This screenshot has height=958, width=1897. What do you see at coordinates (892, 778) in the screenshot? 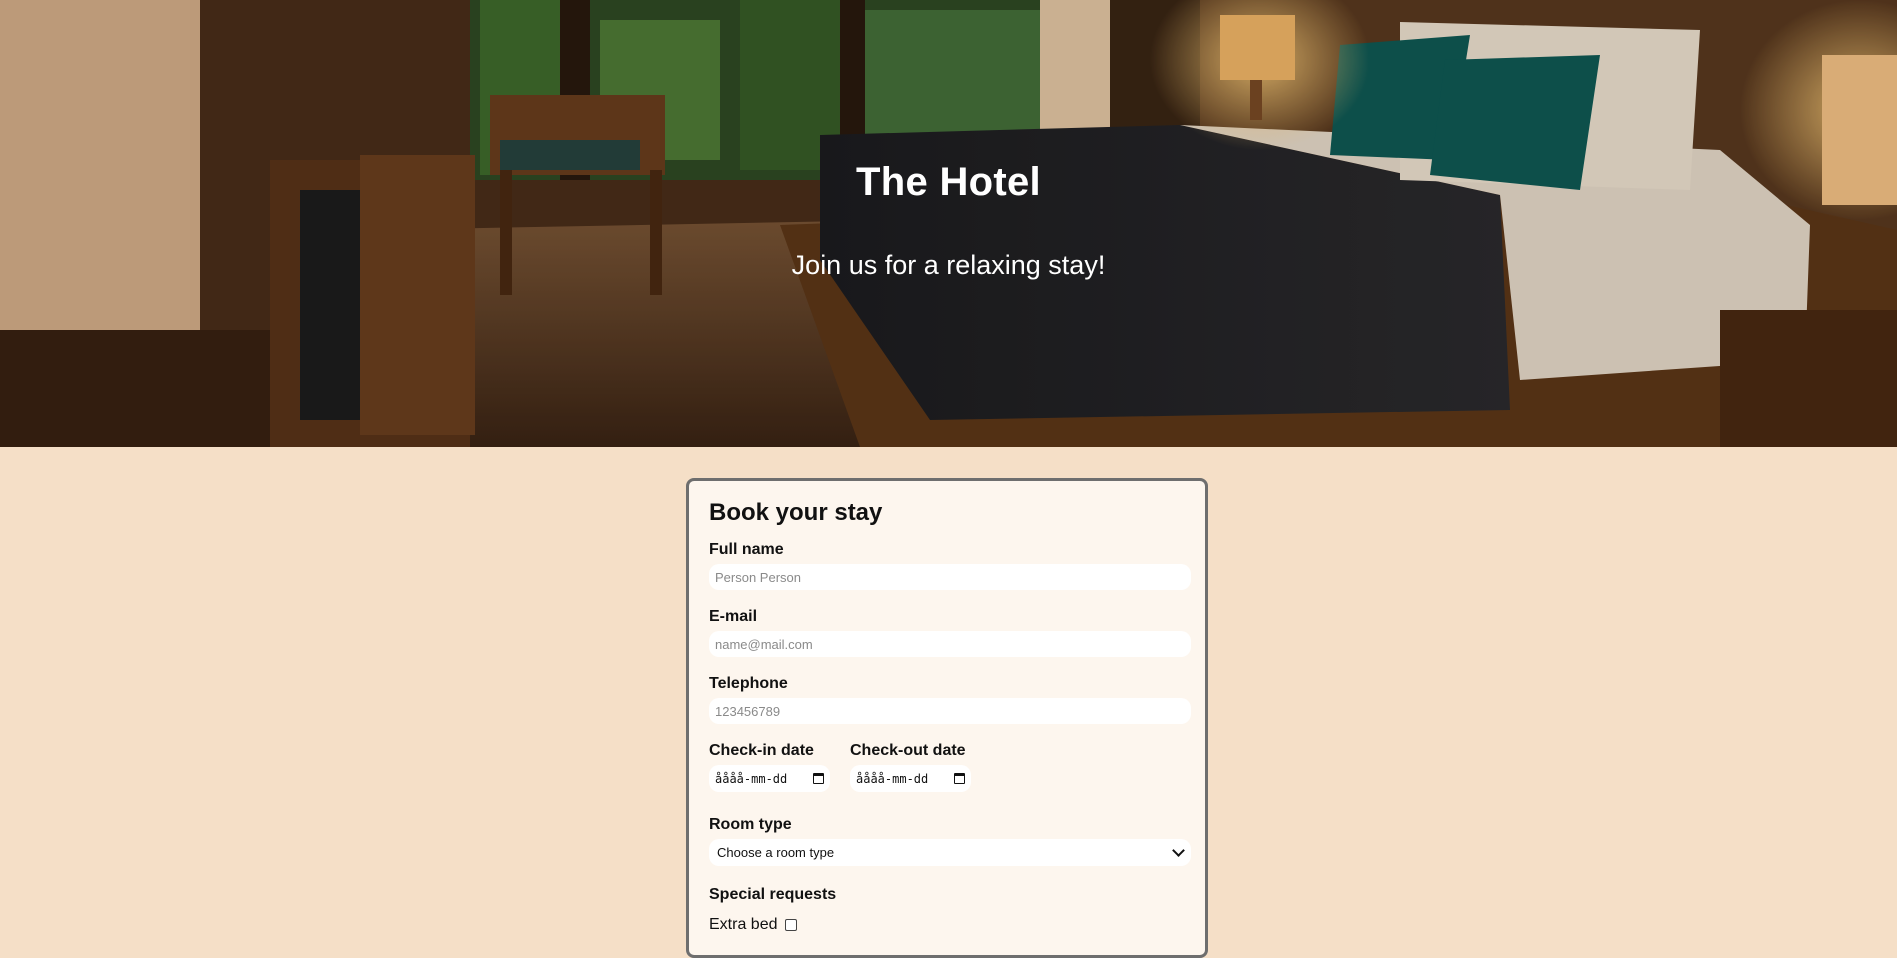
I see `check-out-date-value: åååå-mm-dd` at bounding box center [892, 778].